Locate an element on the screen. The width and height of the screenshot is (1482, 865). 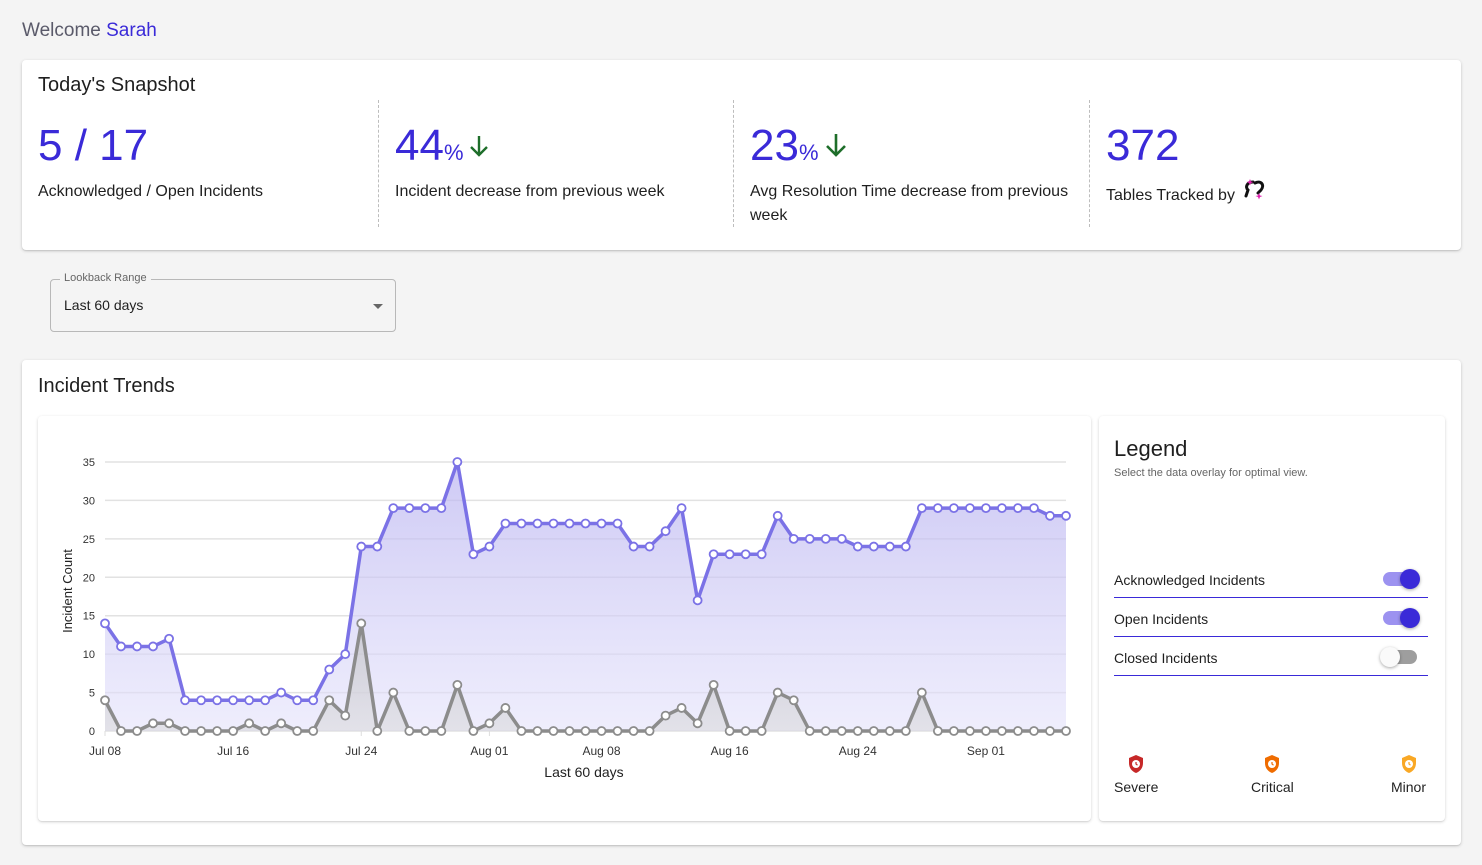
toggle-row-acknowledged: Acknowledged Incidents is located at coordinates (1271, 578).